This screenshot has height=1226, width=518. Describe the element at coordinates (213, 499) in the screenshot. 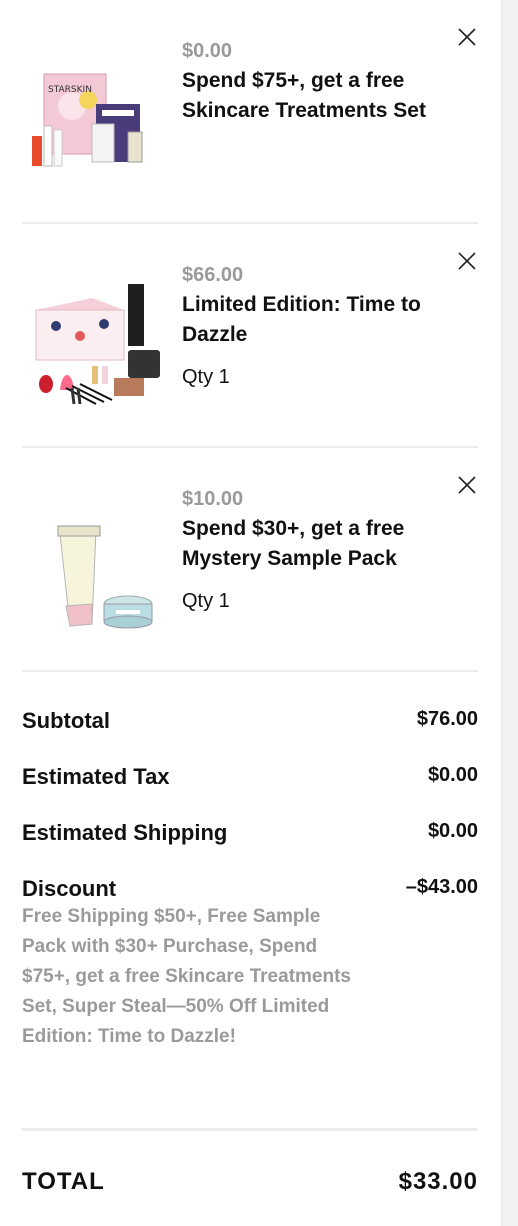

I see `item-price: $10.00` at that location.